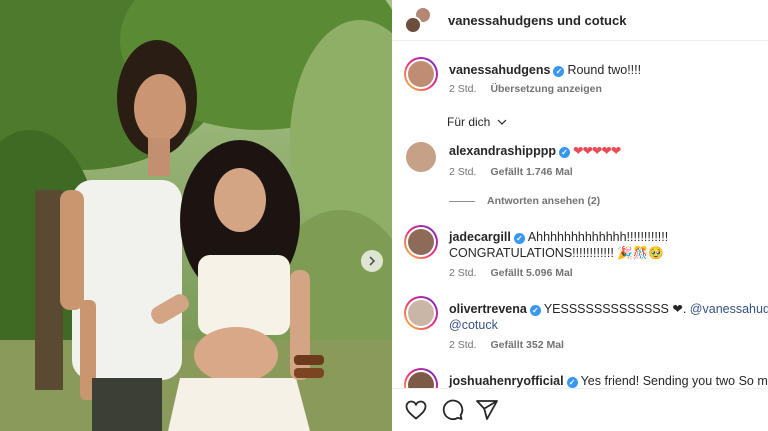 The height and width of the screenshot is (431, 768). What do you see at coordinates (580, 409) in the screenshot?
I see `action-bar` at bounding box center [580, 409].